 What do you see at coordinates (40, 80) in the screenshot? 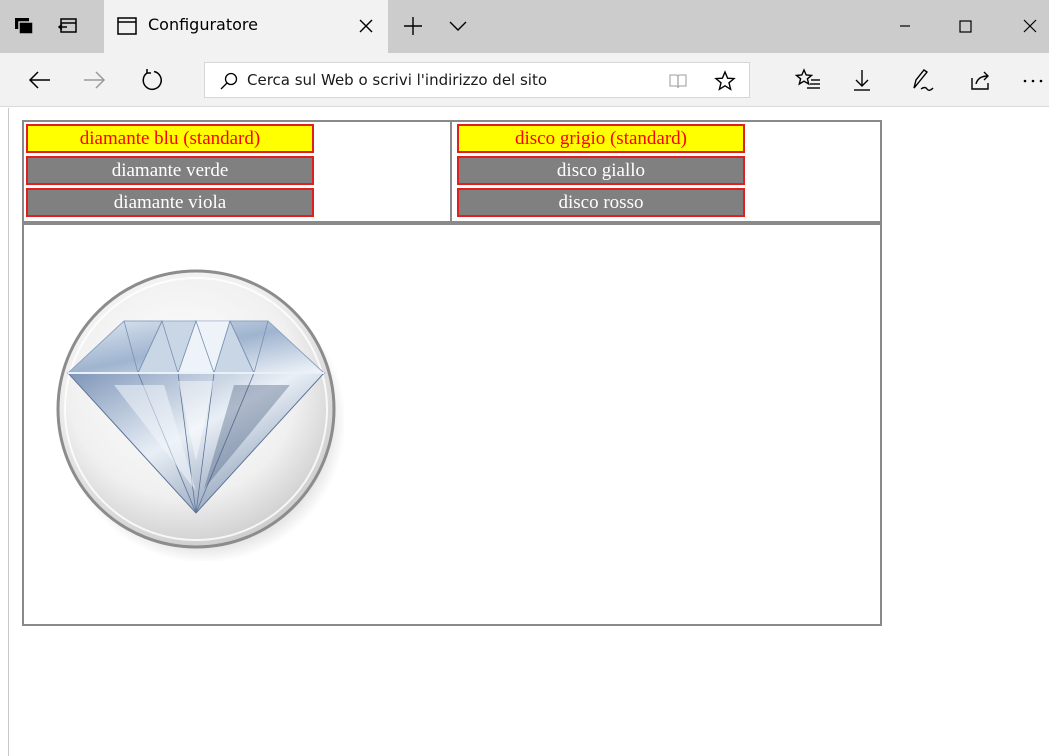
I see `back-arrow-icon` at bounding box center [40, 80].